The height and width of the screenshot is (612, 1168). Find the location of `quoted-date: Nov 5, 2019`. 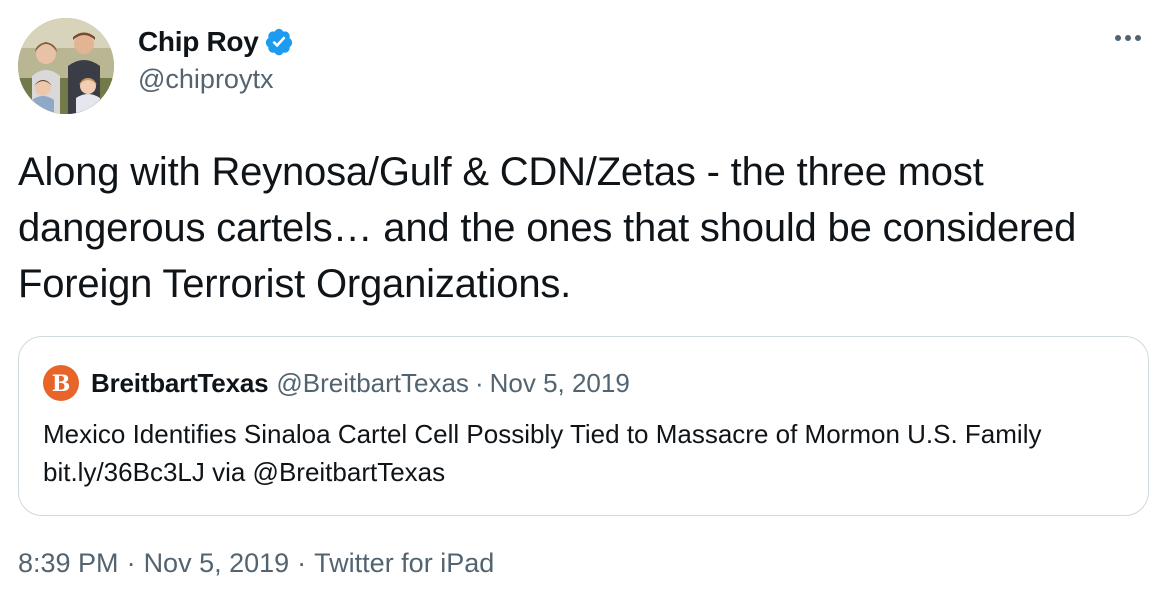

quoted-date: Nov 5, 2019 is located at coordinates (559, 382).